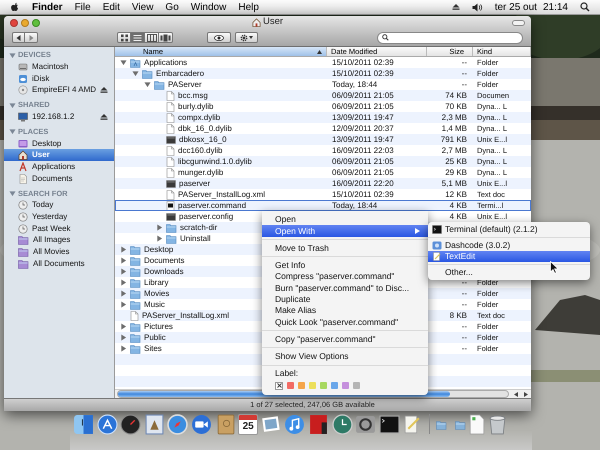 The width and height of the screenshot is (600, 450). What do you see at coordinates (286, 373) in the screenshot?
I see `label-heading: Label:` at bounding box center [286, 373].